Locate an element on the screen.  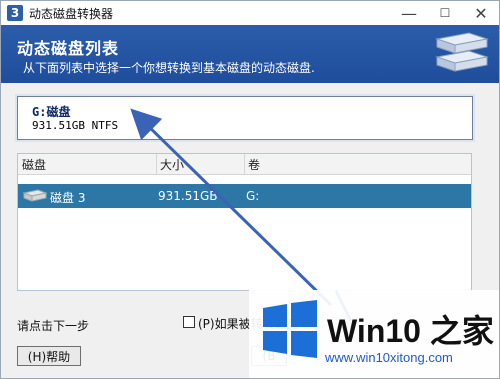
column-size: 大小 is located at coordinates (172, 164).